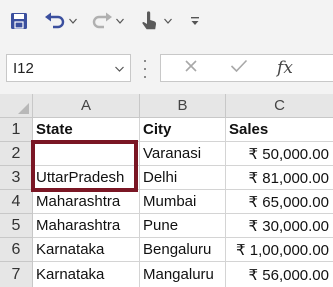 This screenshot has height=287, width=333. Describe the element at coordinates (86, 154) in the screenshot. I see `cell-a2` at that location.